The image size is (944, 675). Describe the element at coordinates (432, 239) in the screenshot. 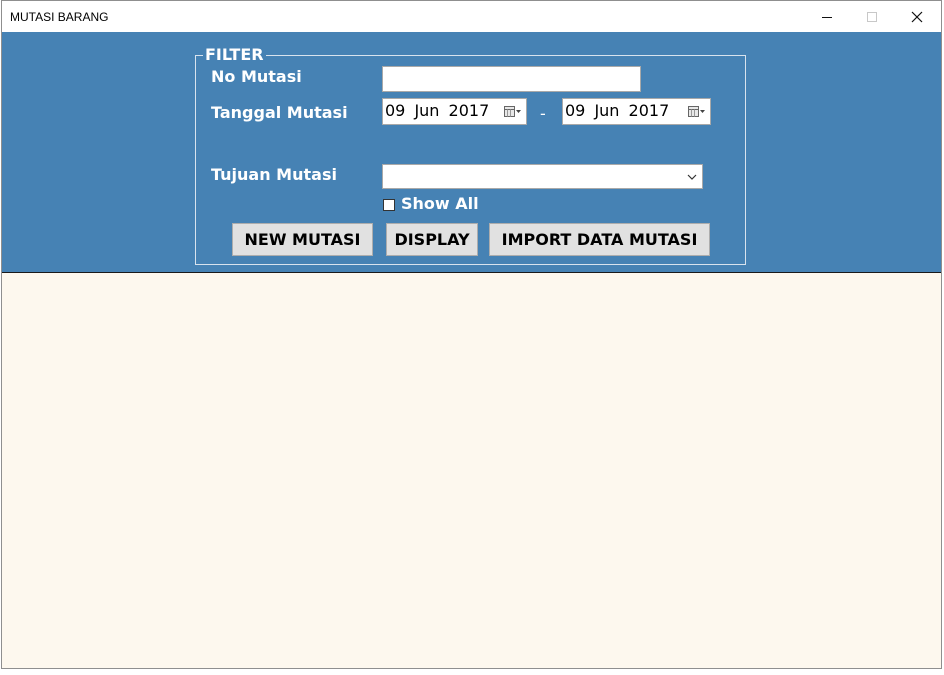

I see `display-button: DISPLAY` at that location.